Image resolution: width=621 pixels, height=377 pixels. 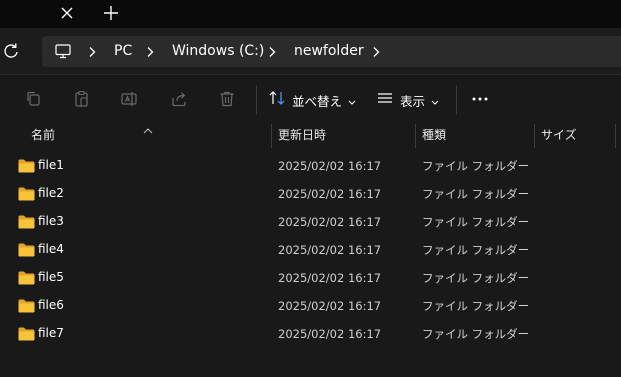 I want to click on sort-button: 並べ替え, so click(x=312, y=100).